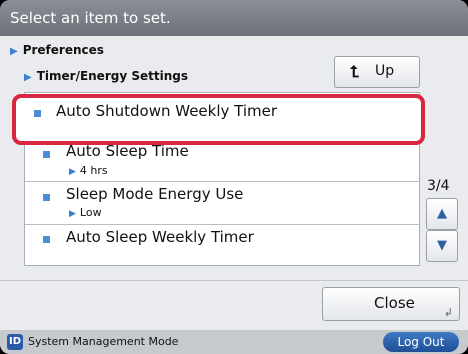 The image size is (468, 354). I want to click on breadcrumb-level1-label: Preferences, so click(63, 50).